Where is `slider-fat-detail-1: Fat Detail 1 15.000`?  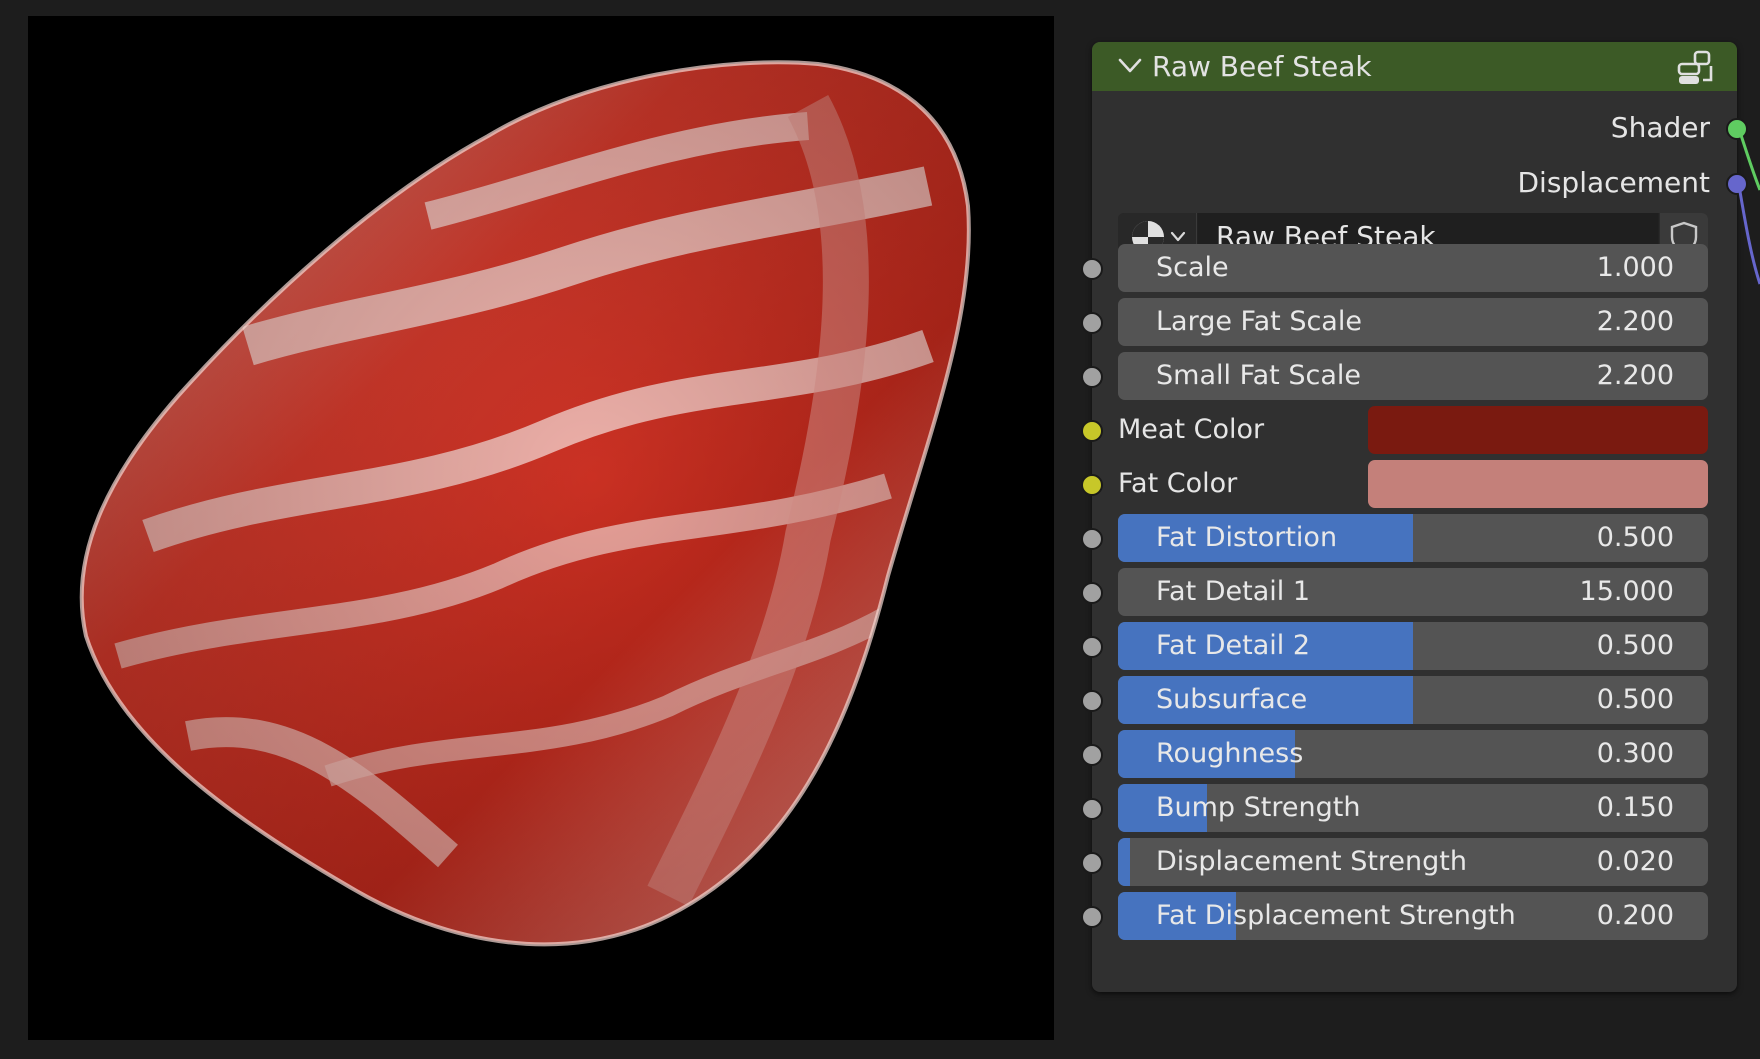
slider-fat-detail-1: Fat Detail 1 15.000 is located at coordinates (1413, 592).